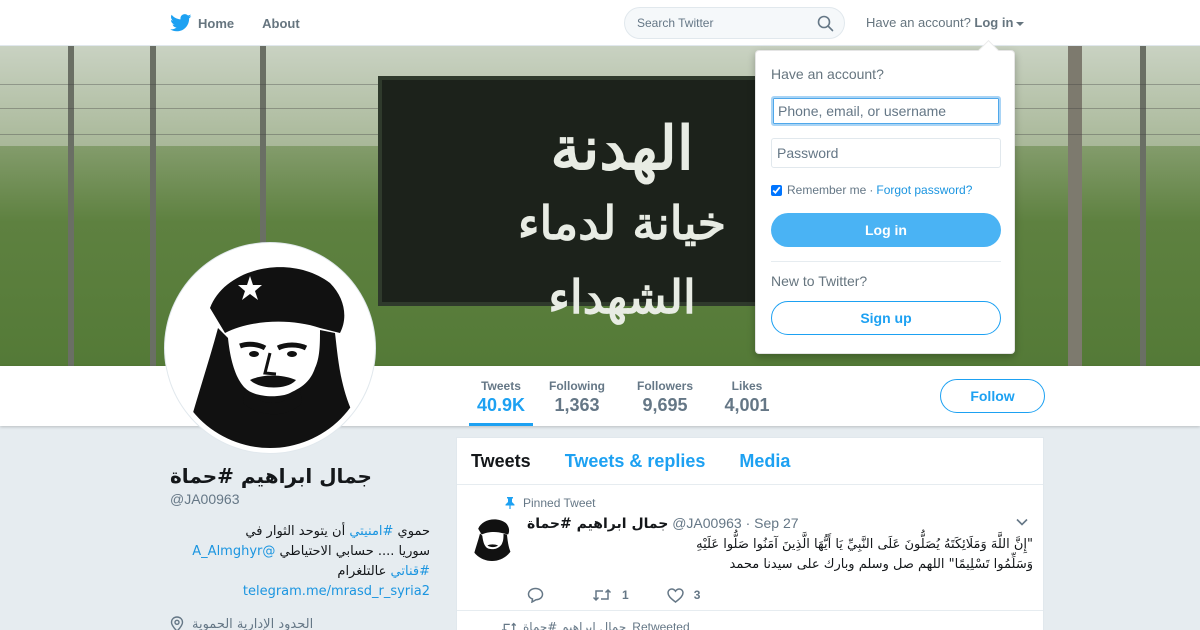  I want to click on tweet-author-handle: @JA00963, so click(706, 523).